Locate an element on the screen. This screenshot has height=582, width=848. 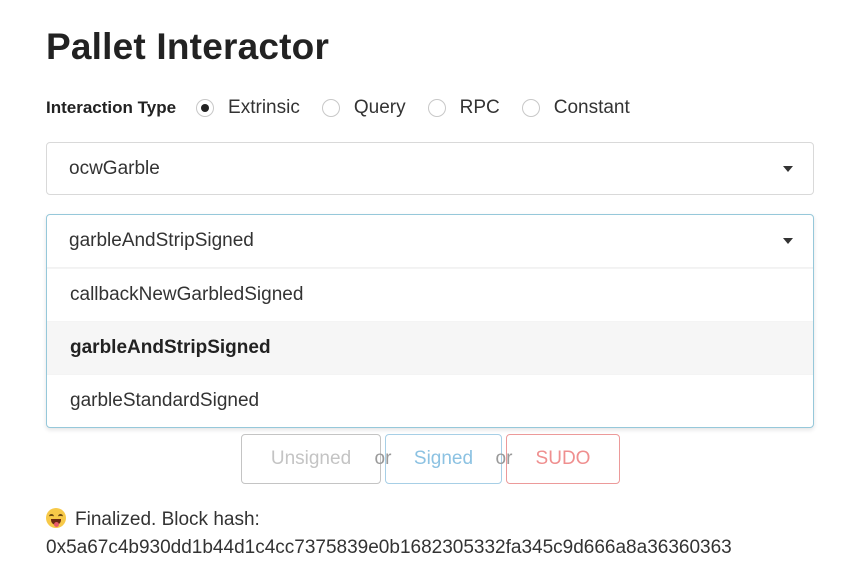
dropdown-option-callbackNewGarbledSigned: callbackNewGarbledSigned is located at coordinates (430, 294).